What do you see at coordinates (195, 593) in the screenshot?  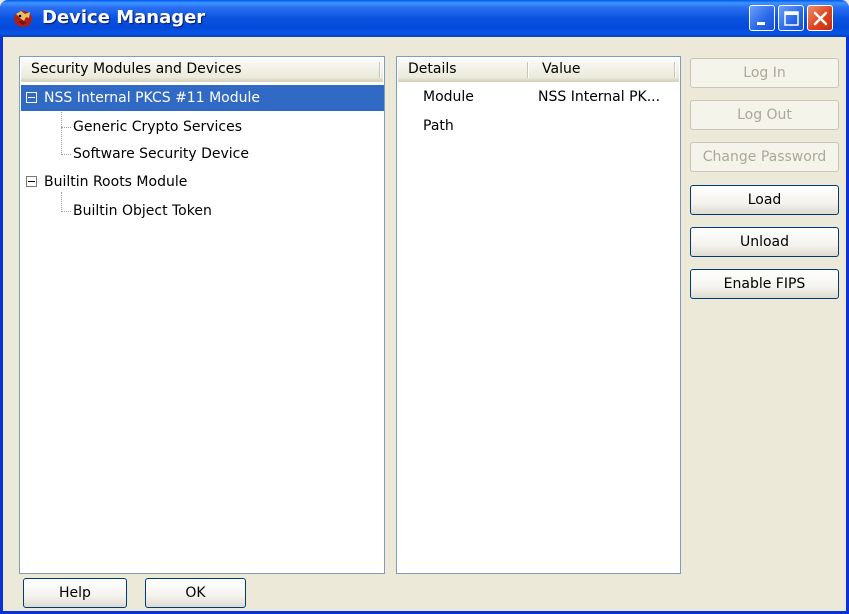 I see `ok-button: OK` at bounding box center [195, 593].